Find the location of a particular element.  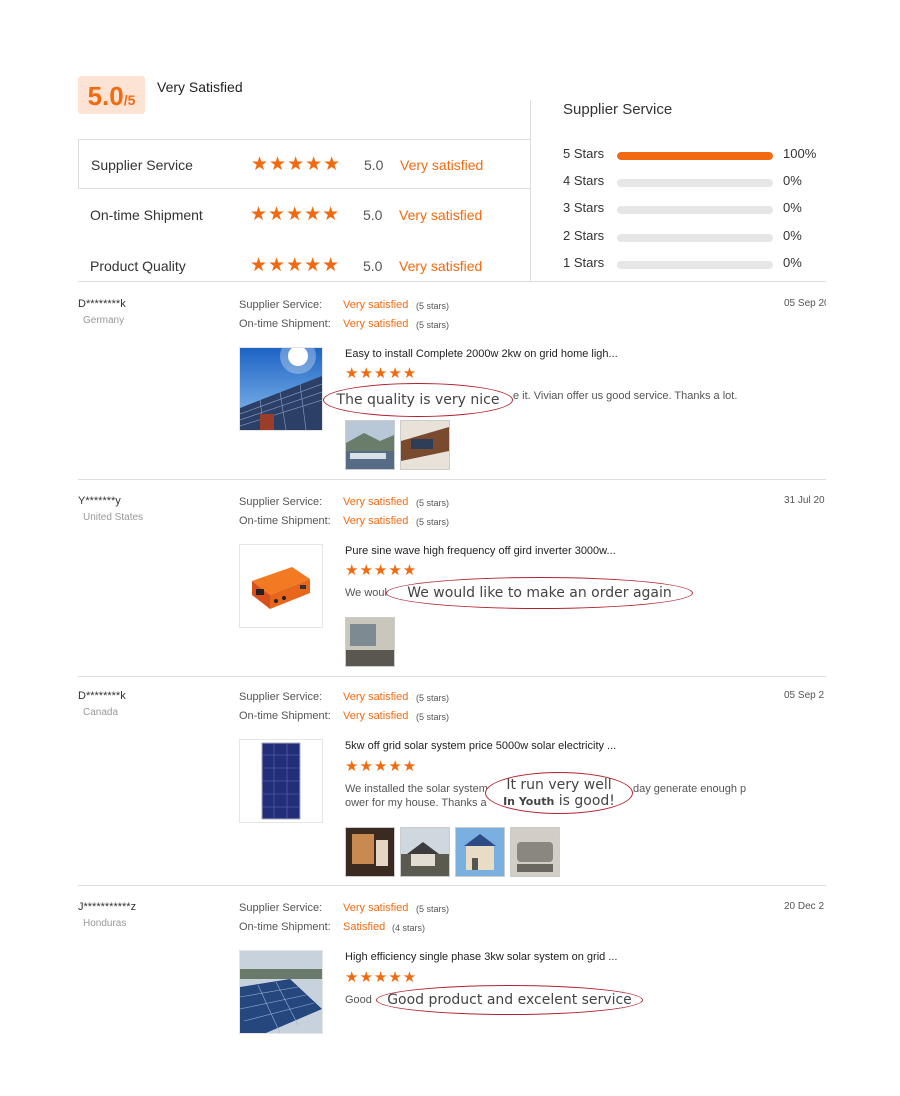

reviewer-country: Honduras is located at coordinates (105, 923).